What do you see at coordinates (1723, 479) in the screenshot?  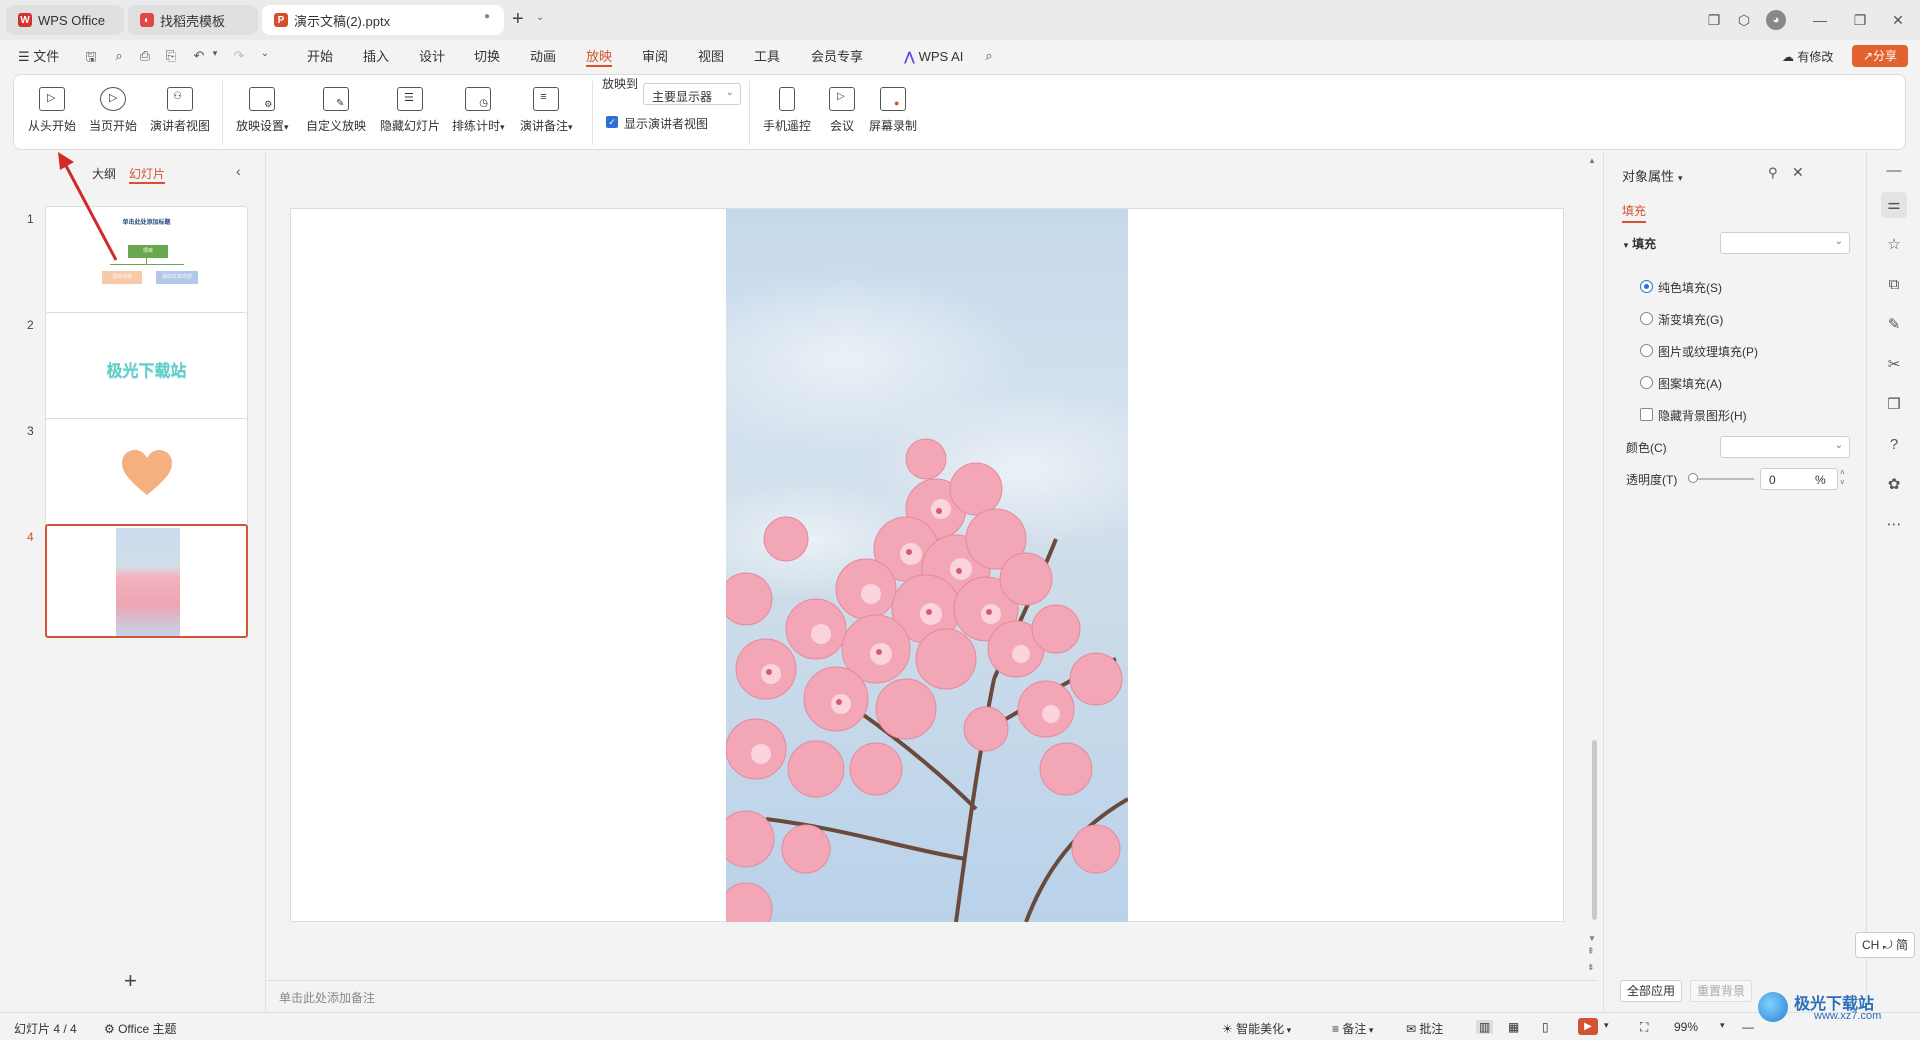 I see `transparency-slider-track` at bounding box center [1723, 479].